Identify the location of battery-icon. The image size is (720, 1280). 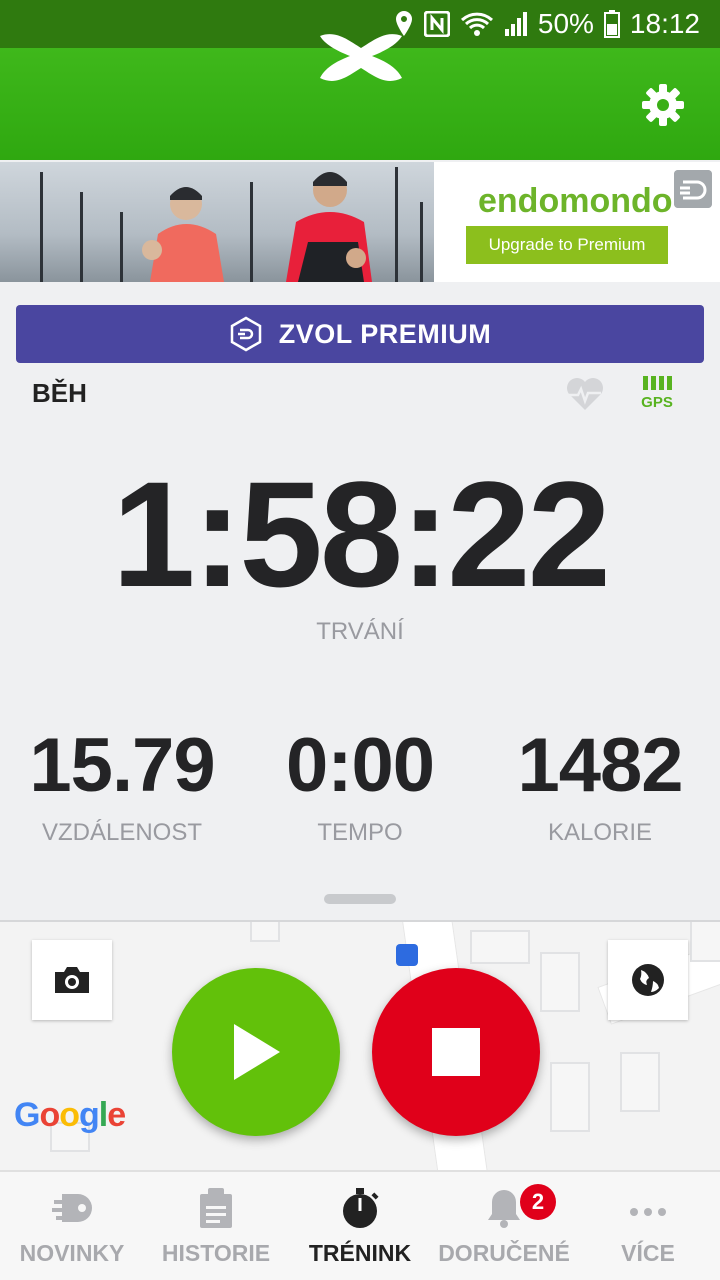
(611, 24).